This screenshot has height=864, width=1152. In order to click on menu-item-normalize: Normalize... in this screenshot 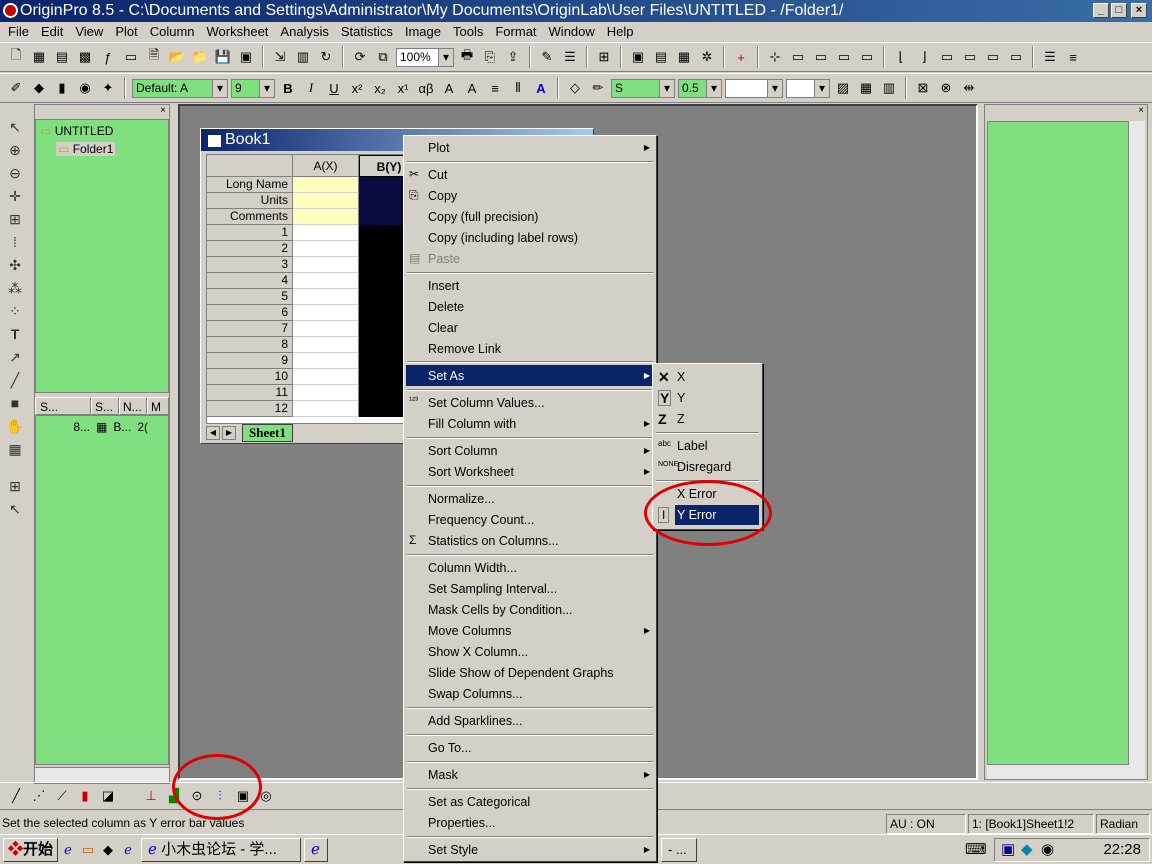, I will do `click(461, 499)`.